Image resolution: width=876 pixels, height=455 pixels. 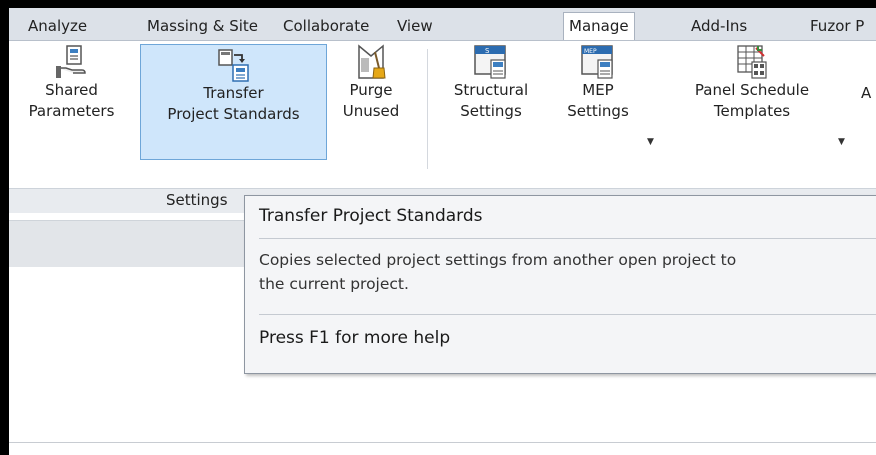 I want to click on panel-schedule-dropdown-arrow-icon: ▼, so click(x=841, y=142).